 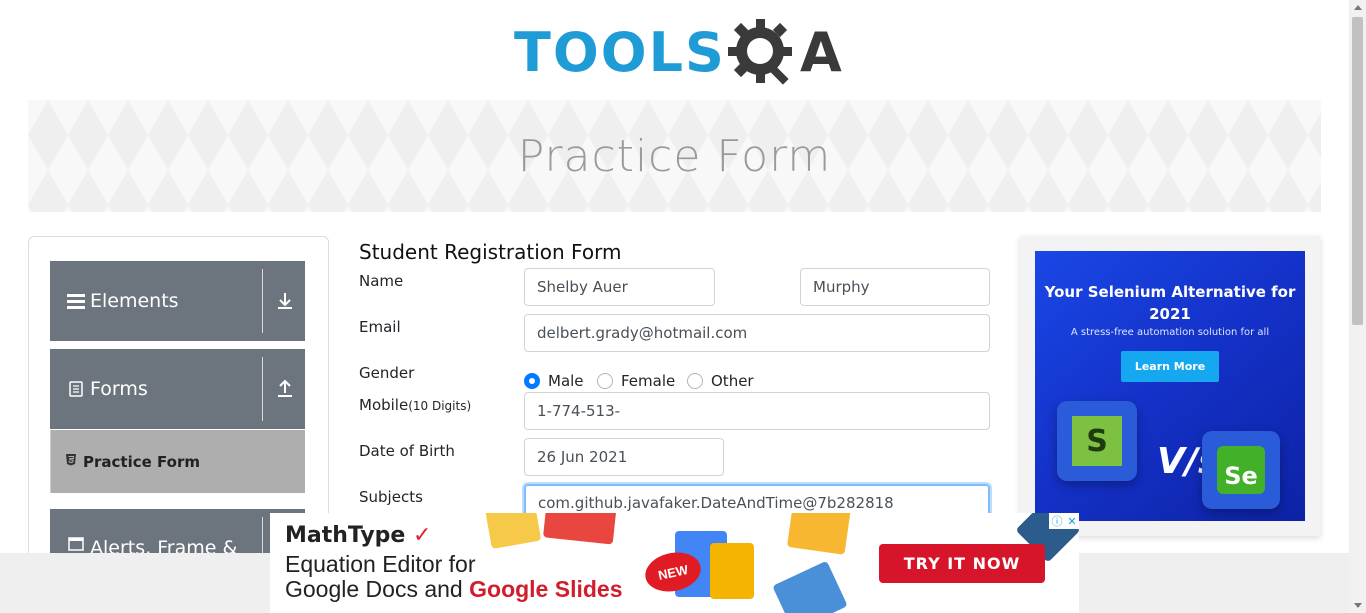 What do you see at coordinates (624, 457) in the screenshot?
I see `date-of-birth-input: 26 Jun 2021` at bounding box center [624, 457].